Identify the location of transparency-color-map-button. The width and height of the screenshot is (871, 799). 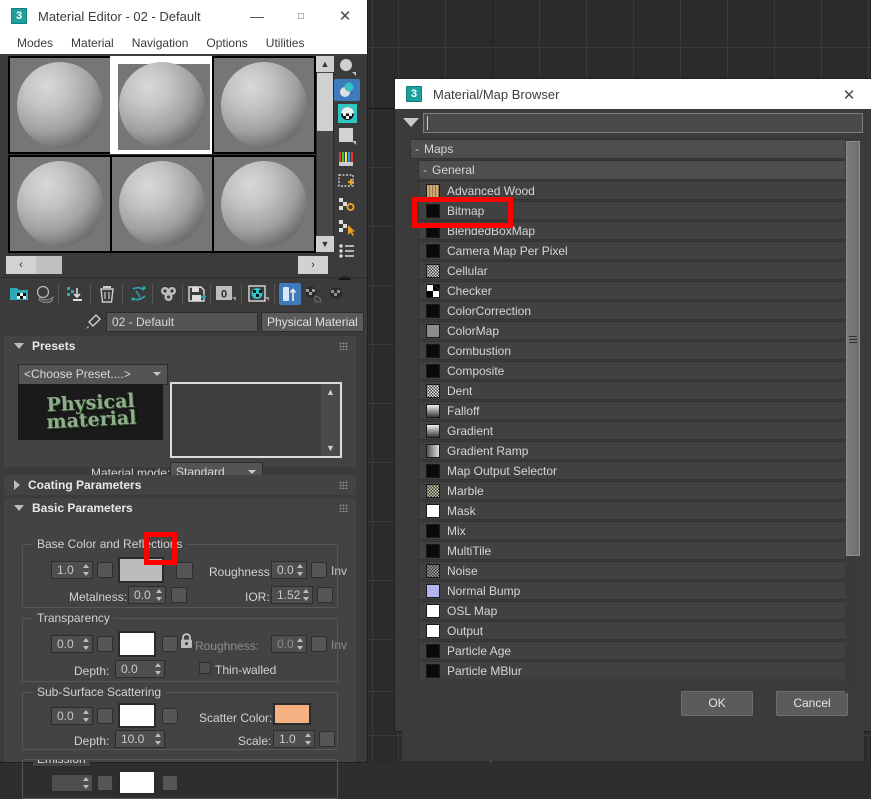
(170, 644).